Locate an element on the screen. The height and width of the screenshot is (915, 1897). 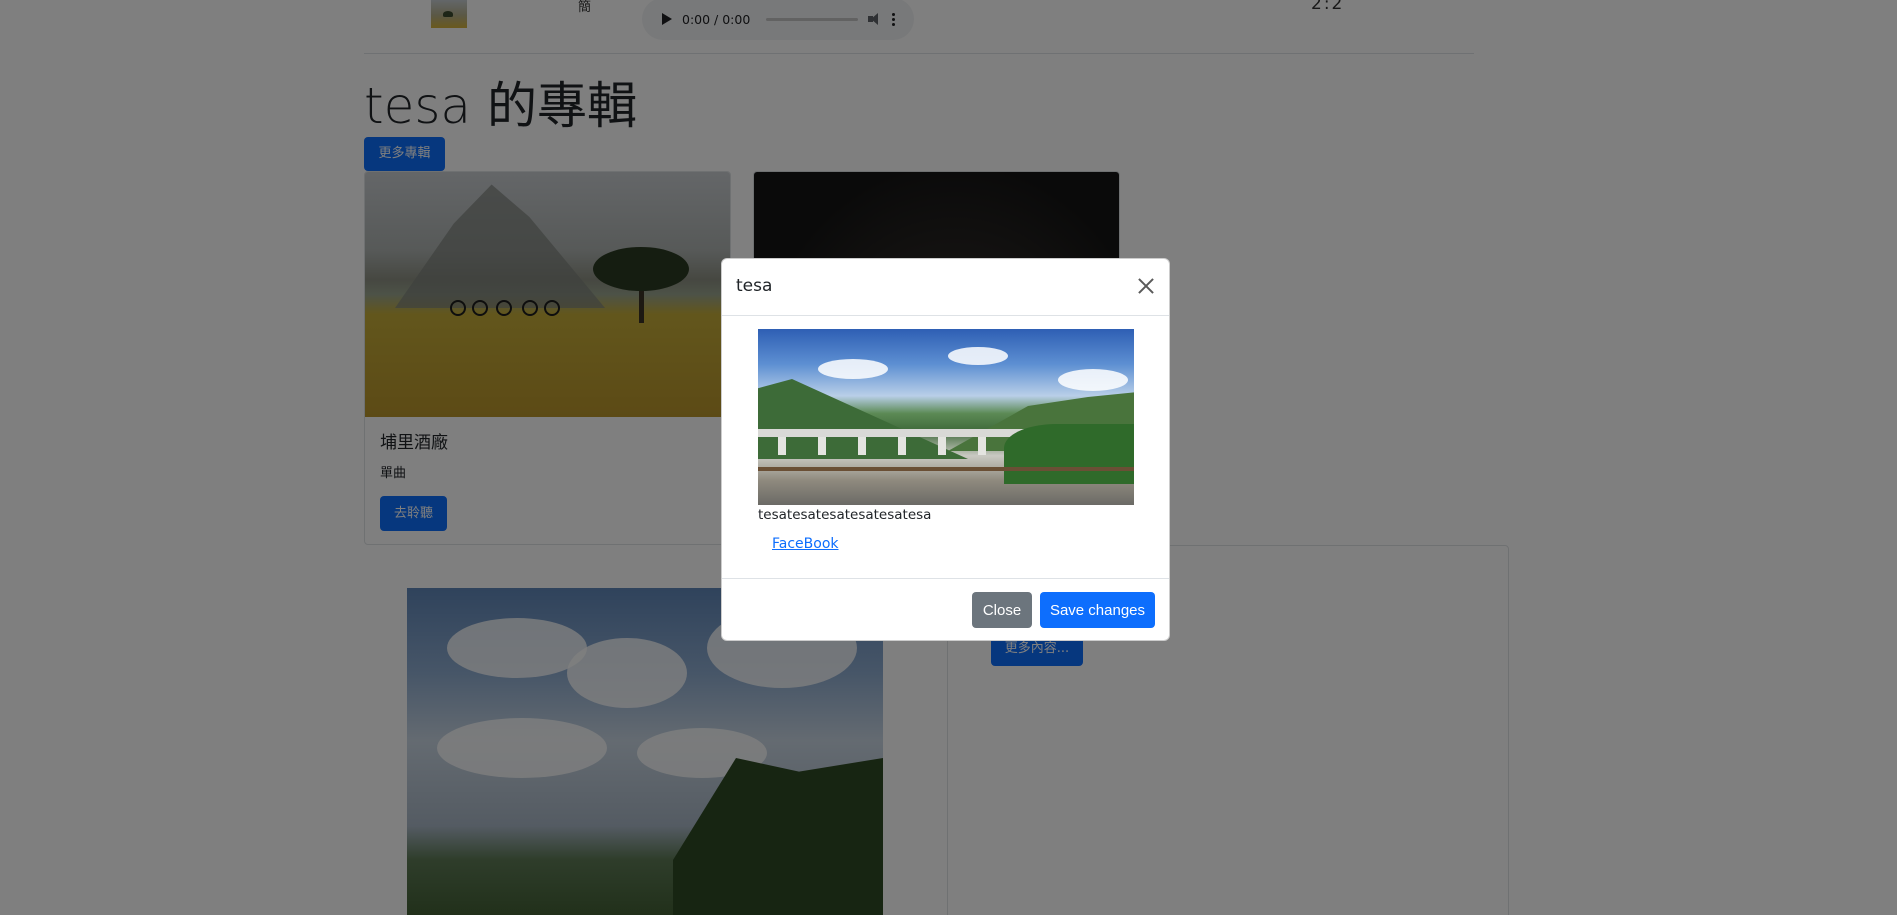
modal-title: tesa is located at coordinates (754, 286).